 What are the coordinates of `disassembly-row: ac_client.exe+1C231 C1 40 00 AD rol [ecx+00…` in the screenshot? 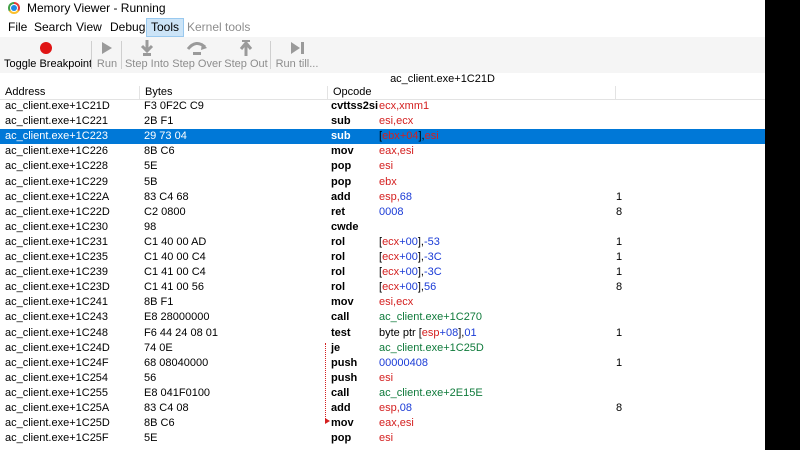 It's located at (382, 242).